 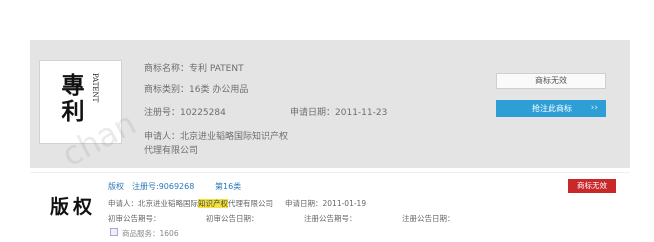 What do you see at coordinates (162, 137) in the screenshot?
I see `applicant-label: 申请人：` at bounding box center [162, 137].